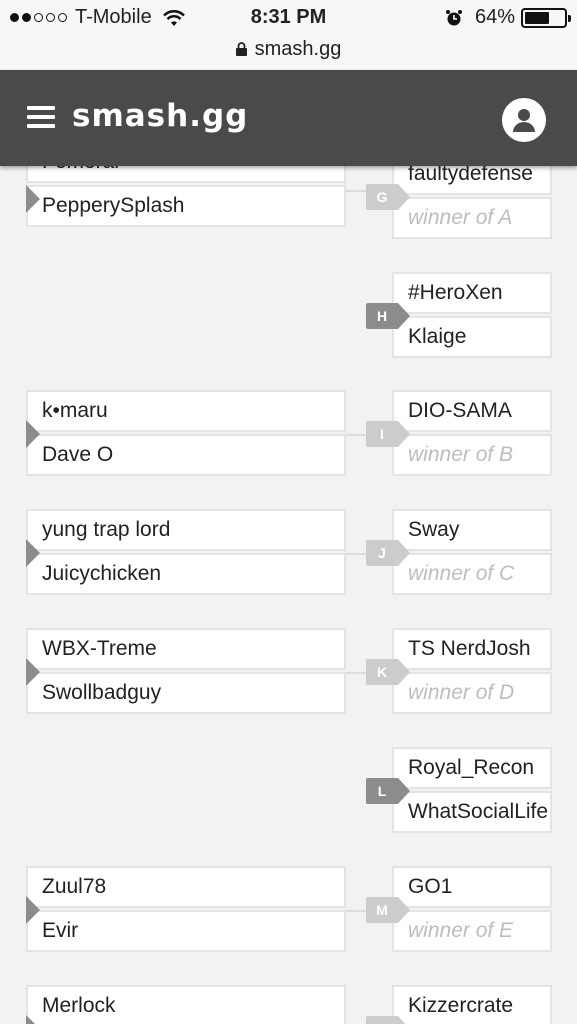  I want to click on match-left-2: k•maru Dave O, so click(186, 434).